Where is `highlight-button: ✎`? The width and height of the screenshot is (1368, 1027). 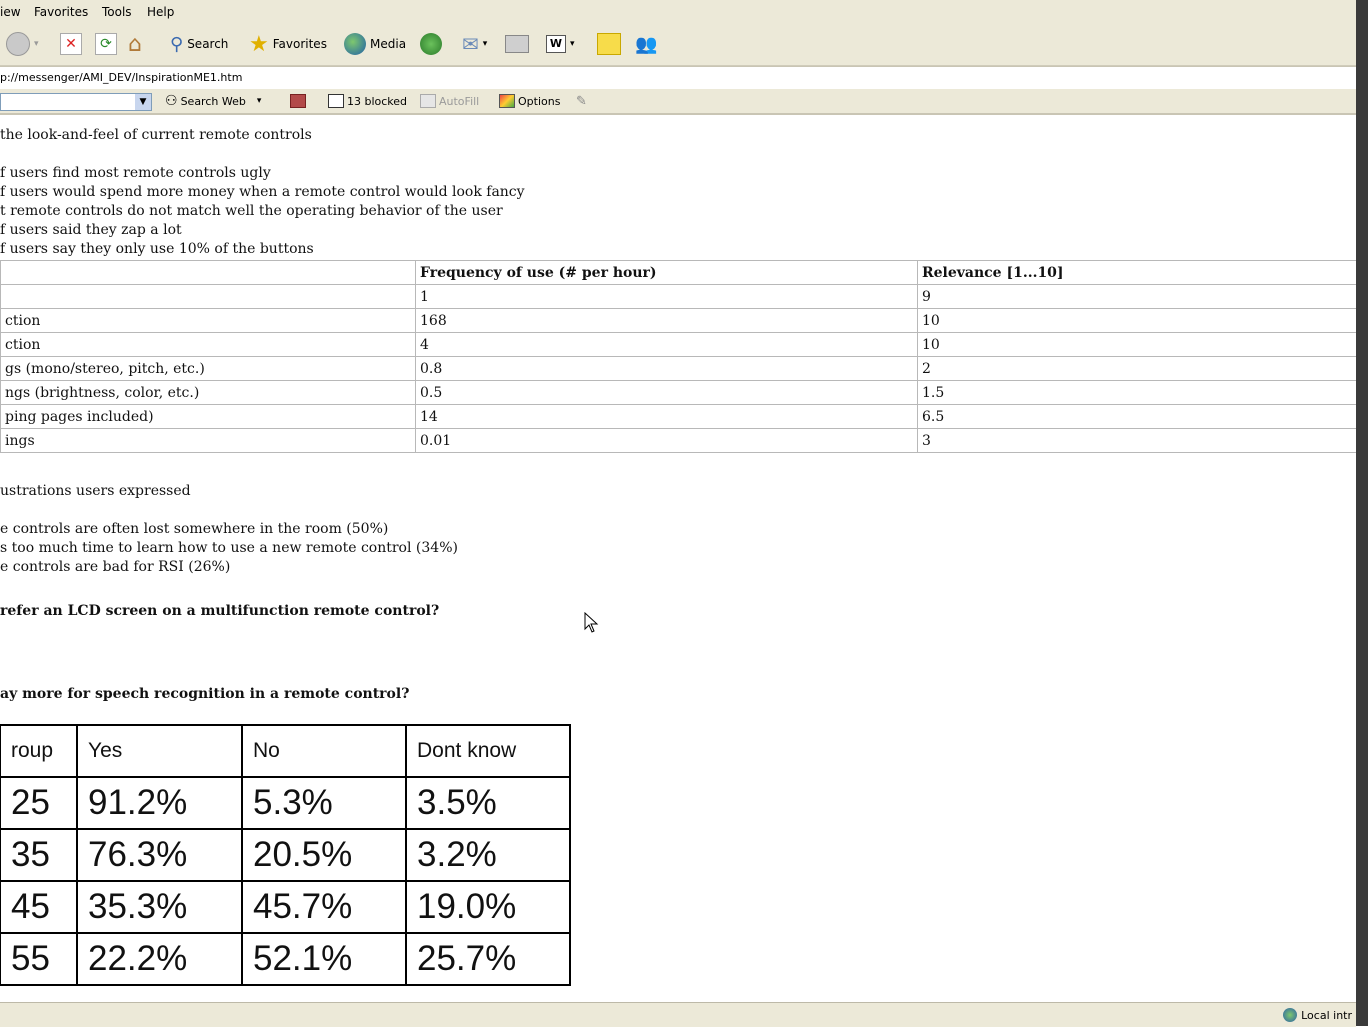 highlight-button: ✎ is located at coordinates (581, 101).